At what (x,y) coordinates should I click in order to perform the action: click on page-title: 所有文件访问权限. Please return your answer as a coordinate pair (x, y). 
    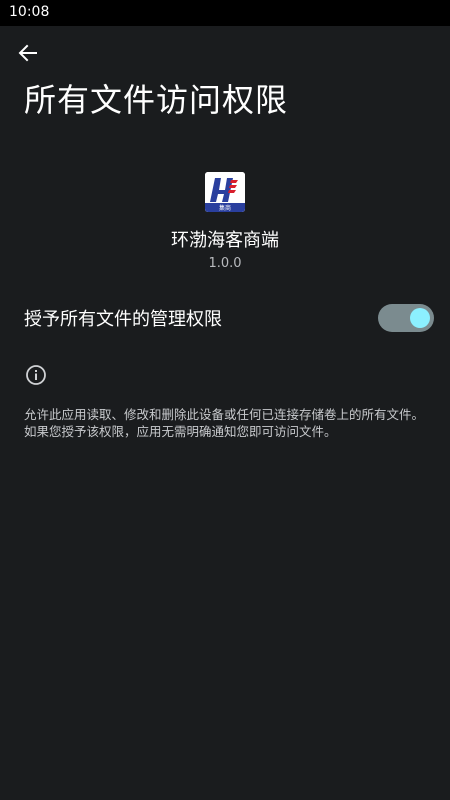
    Looking at the image, I should click on (156, 100).